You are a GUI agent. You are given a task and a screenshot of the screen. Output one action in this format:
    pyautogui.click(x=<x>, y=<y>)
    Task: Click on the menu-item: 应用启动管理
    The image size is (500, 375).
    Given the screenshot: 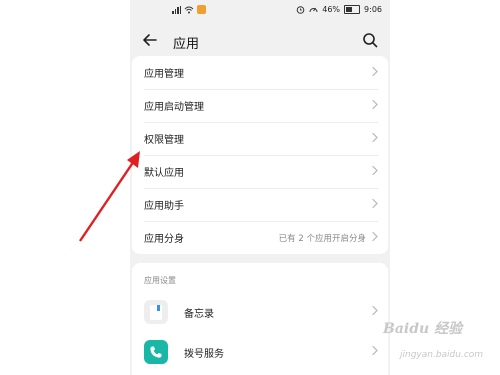 What is the action you would take?
    pyautogui.click(x=260, y=105)
    